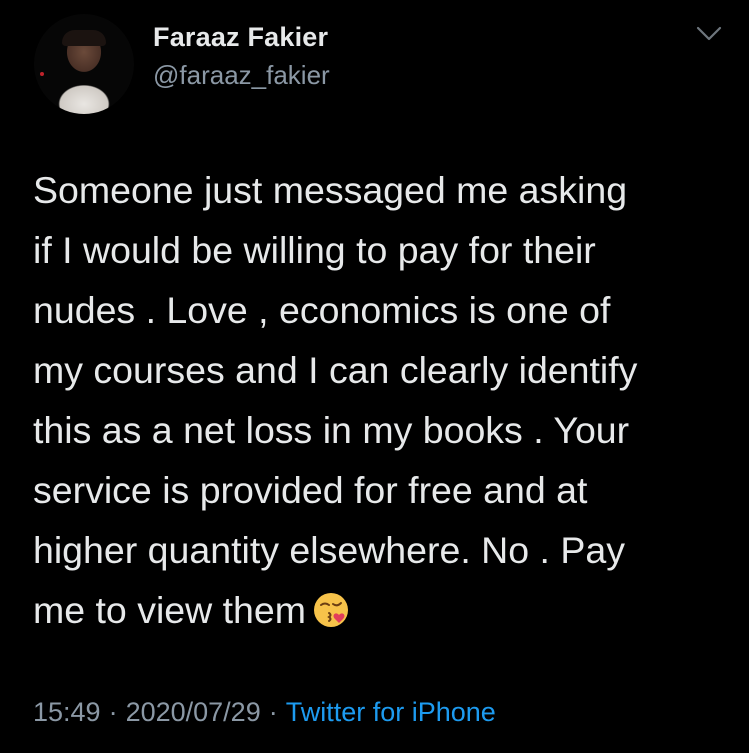 The width and height of the screenshot is (749, 753). What do you see at coordinates (84, 38) in the screenshot?
I see `avatar-hair` at bounding box center [84, 38].